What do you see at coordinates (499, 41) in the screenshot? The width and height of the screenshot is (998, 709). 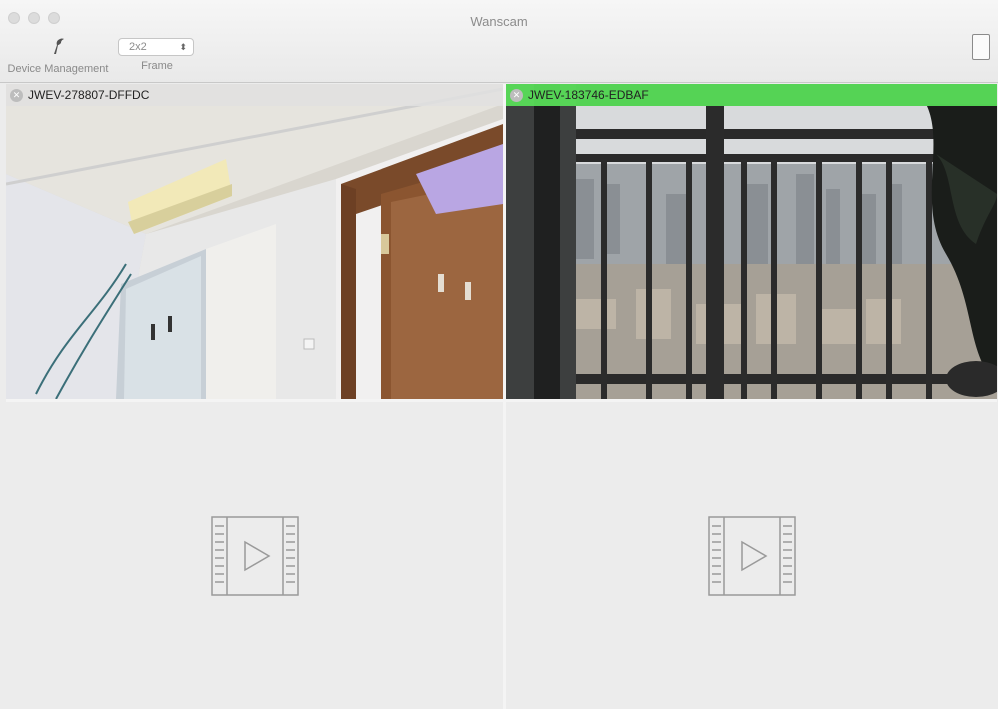 I see `title-bar: Wanscam Device Management 2x2 ⬍ Frame` at bounding box center [499, 41].